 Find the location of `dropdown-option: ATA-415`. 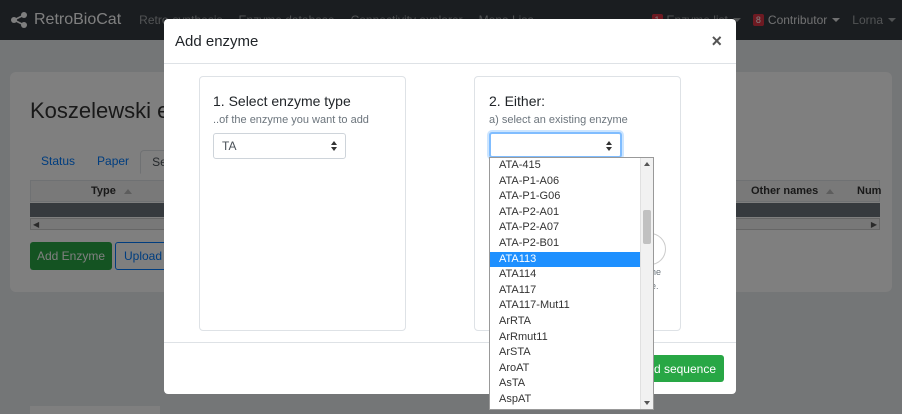

dropdown-option: ATA-415 is located at coordinates (565, 166).